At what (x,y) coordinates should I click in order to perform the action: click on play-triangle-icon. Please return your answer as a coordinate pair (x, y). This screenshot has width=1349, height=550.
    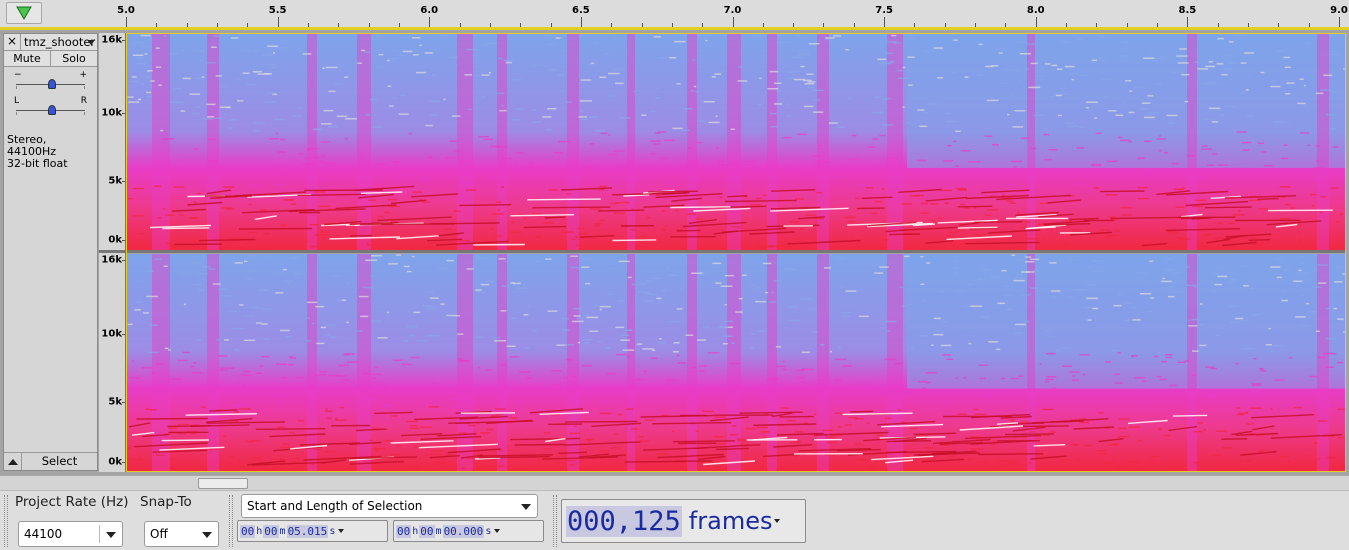
    Looking at the image, I should click on (24, 13).